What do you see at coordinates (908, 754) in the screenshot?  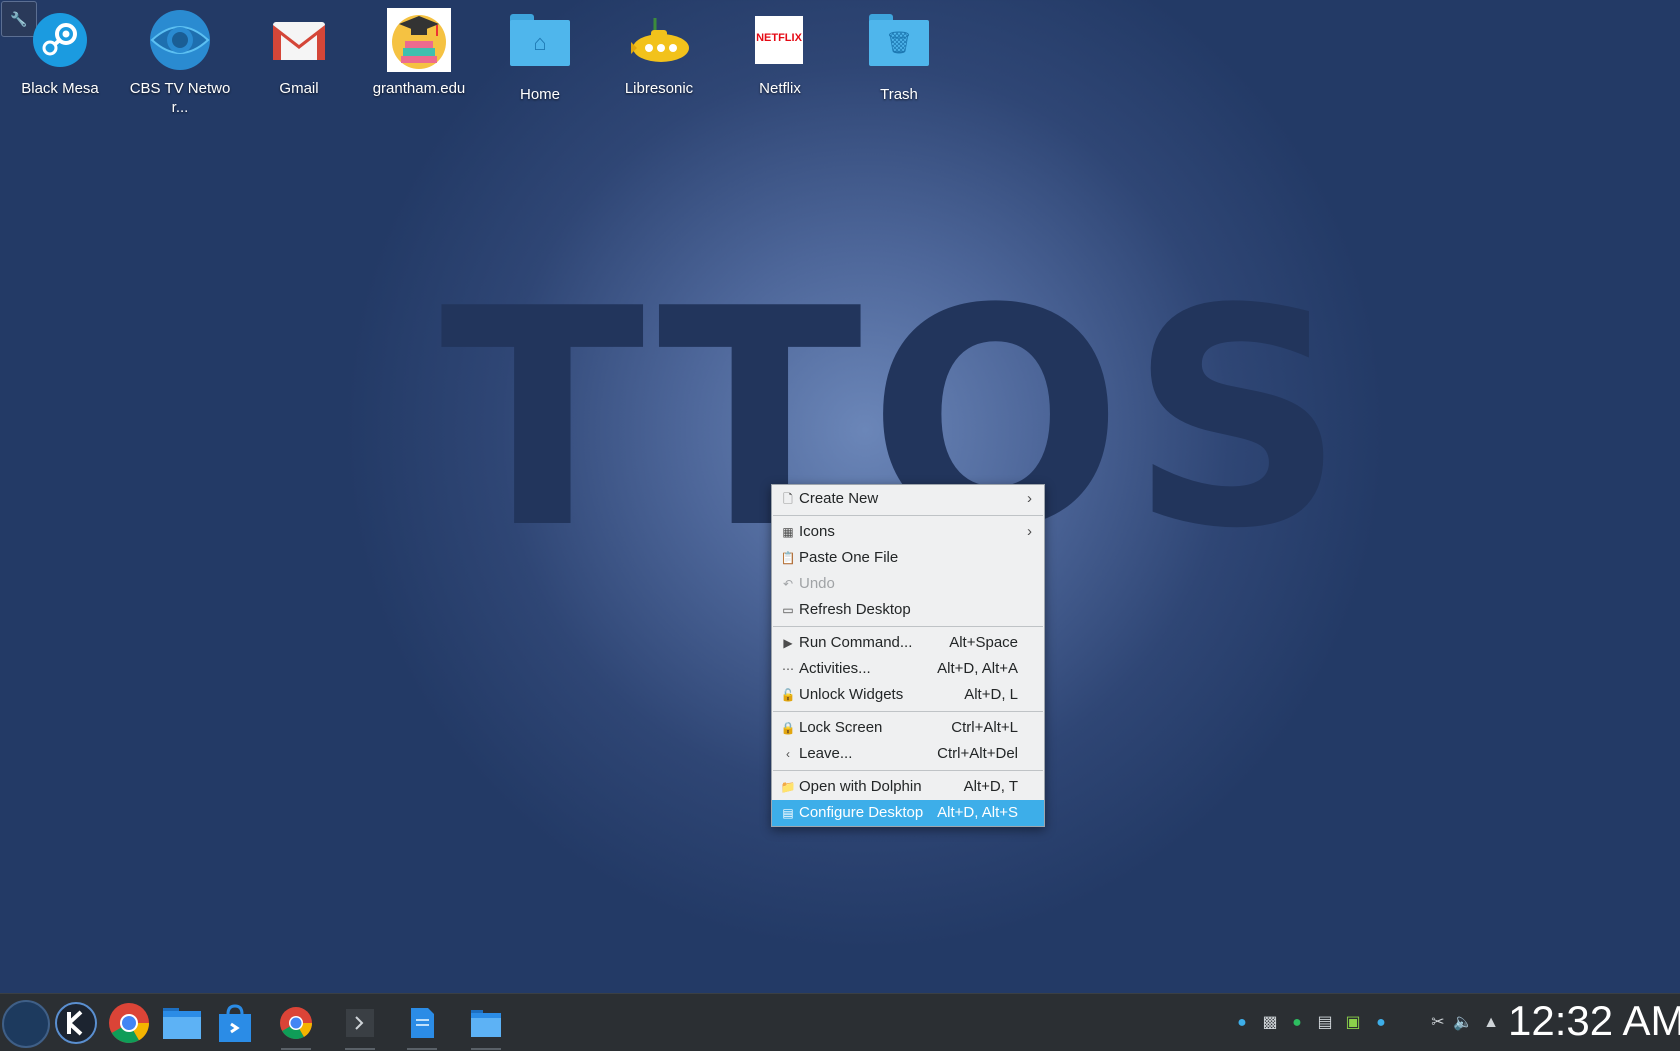 I see `menu-item-leave: ‹ Leave... Ctrl+Alt+Del` at bounding box center [908, 754].